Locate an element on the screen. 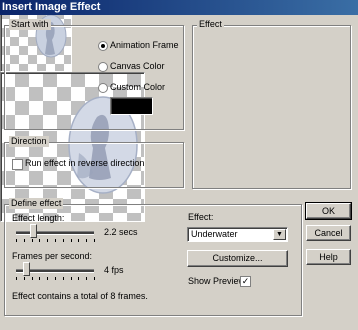  effect-type-label: Effect: is located at coordinates (201, 217).